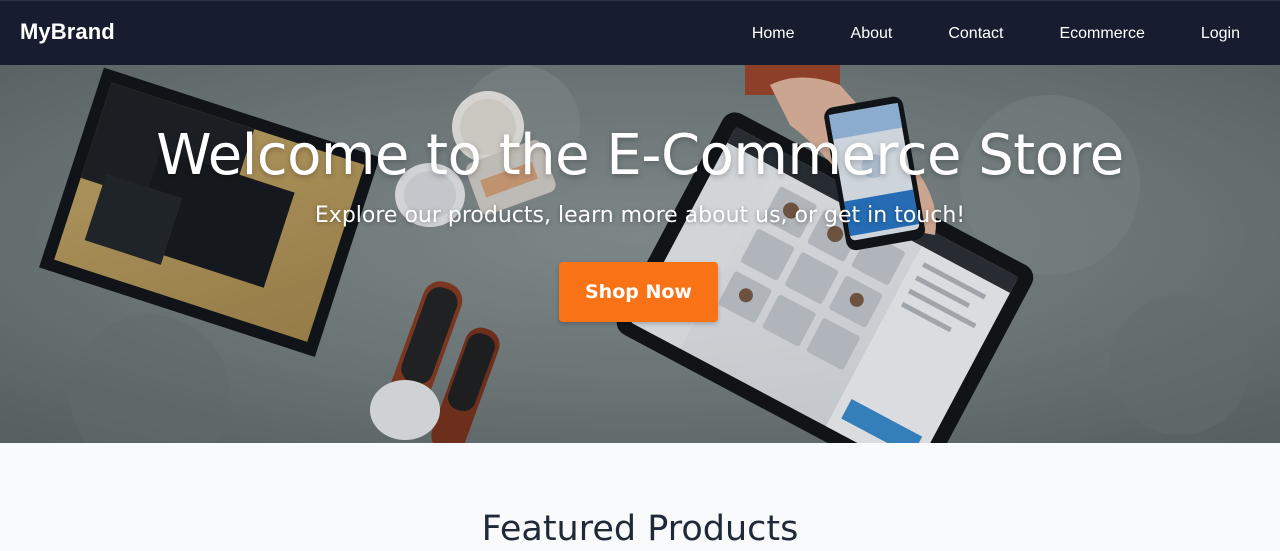 The width and height of the screenshot is (1280, 551). I want to click on nav-item-about: About, so click(872, 34).